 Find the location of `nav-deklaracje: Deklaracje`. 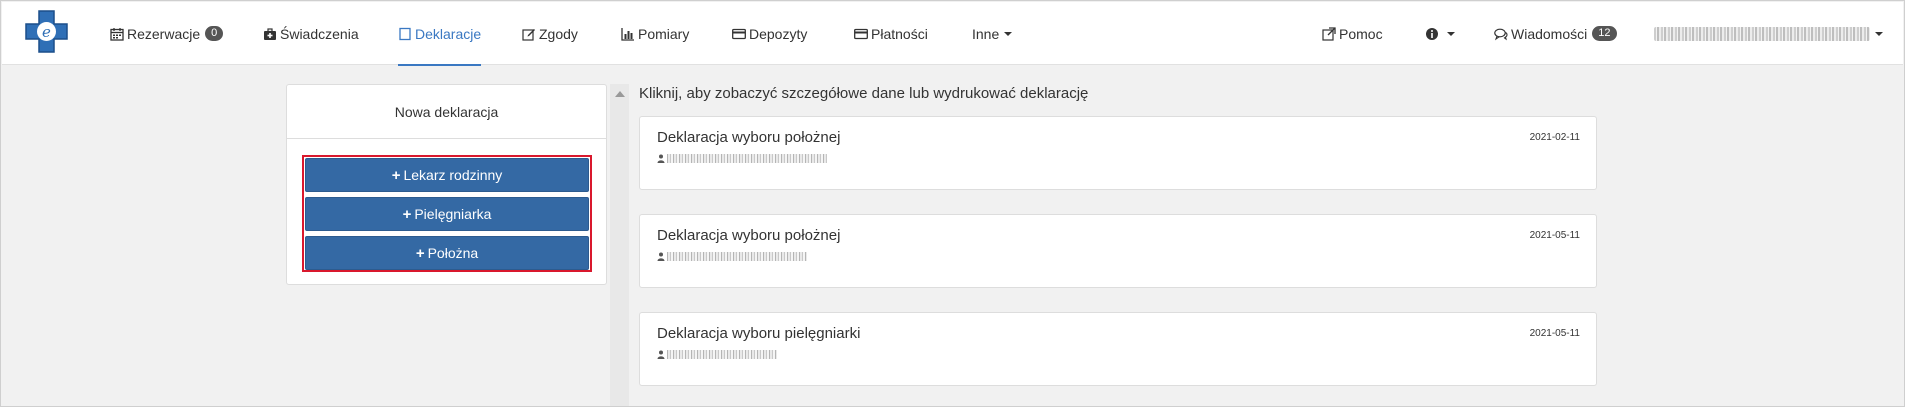

nav-deklaracje: Deklaracje is located at coordinates (440, 34).